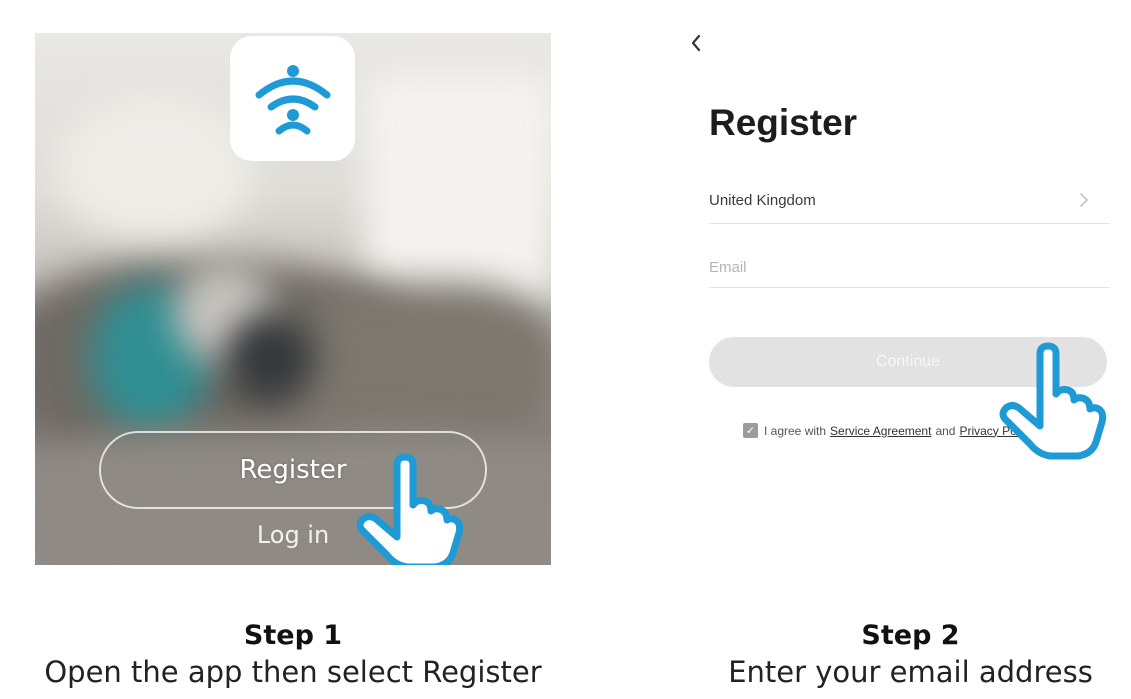 The height and width of the screenshot is (699, 1131). What do you see at coordinates (418, 368) in the screenshot?
I see `background-sofa-right` at bounding box center [418, 368].